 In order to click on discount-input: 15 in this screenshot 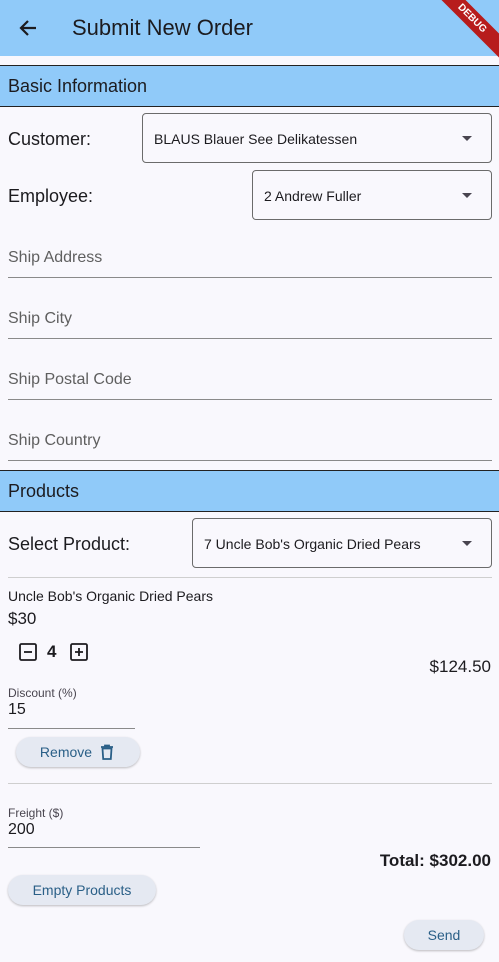, I will do `click(71, 714)`.